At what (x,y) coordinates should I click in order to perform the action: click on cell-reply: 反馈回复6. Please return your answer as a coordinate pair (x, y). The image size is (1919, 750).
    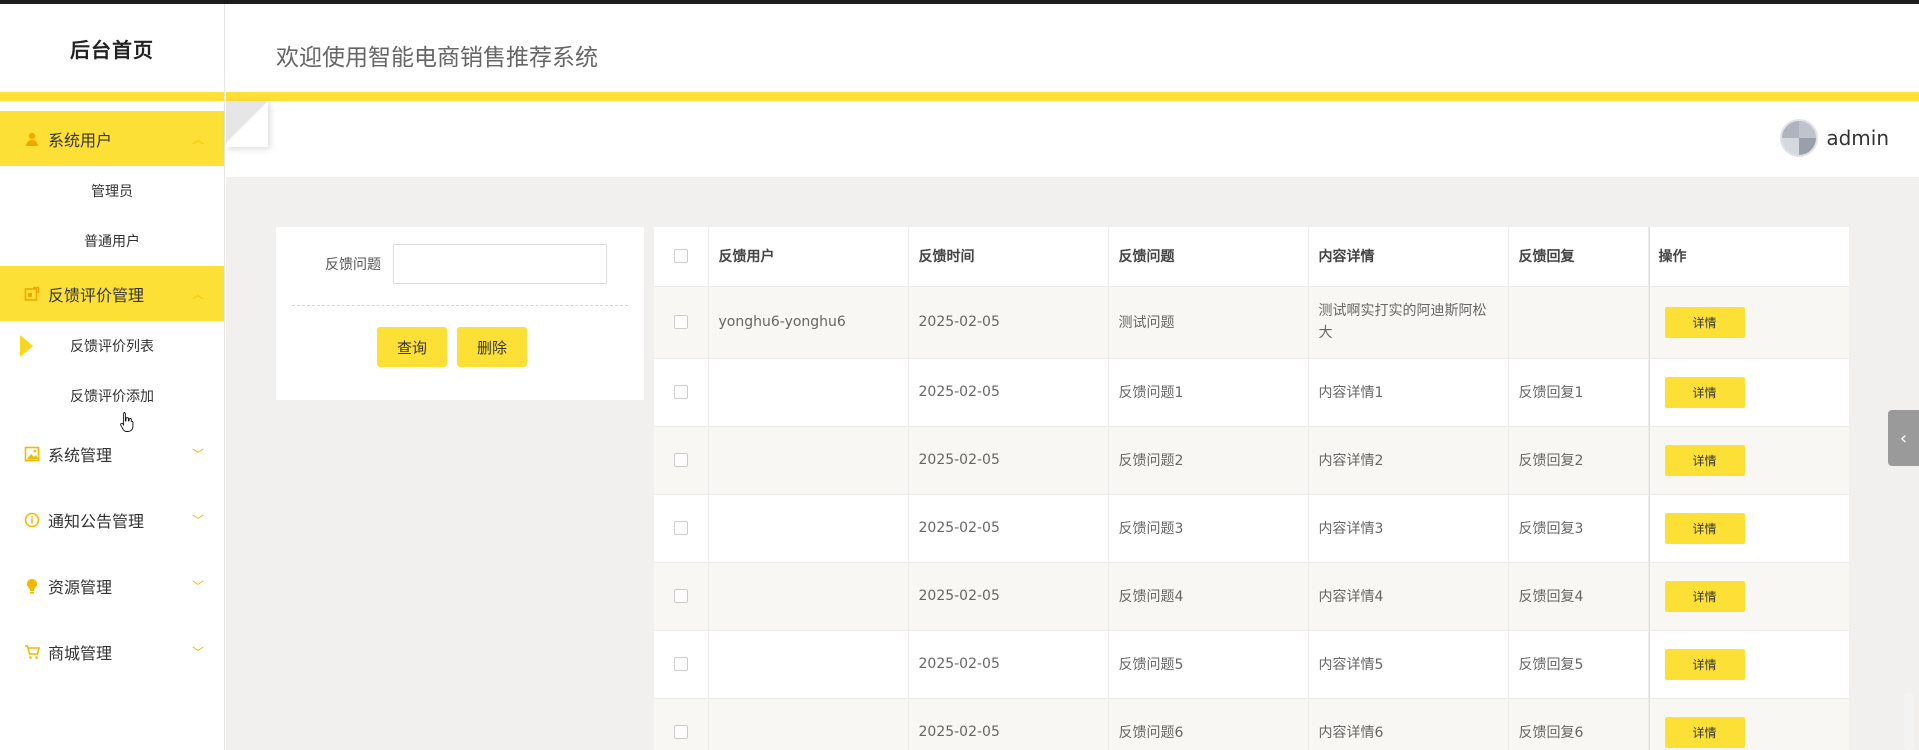
    Looking at the image, I should click on (1578, 724).